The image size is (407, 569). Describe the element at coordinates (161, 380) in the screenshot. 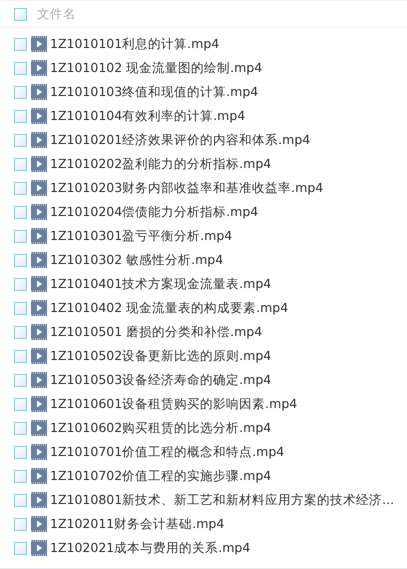

I see `file-name: 1Z1010503设备经济寿命的确定.mp4` at that location.